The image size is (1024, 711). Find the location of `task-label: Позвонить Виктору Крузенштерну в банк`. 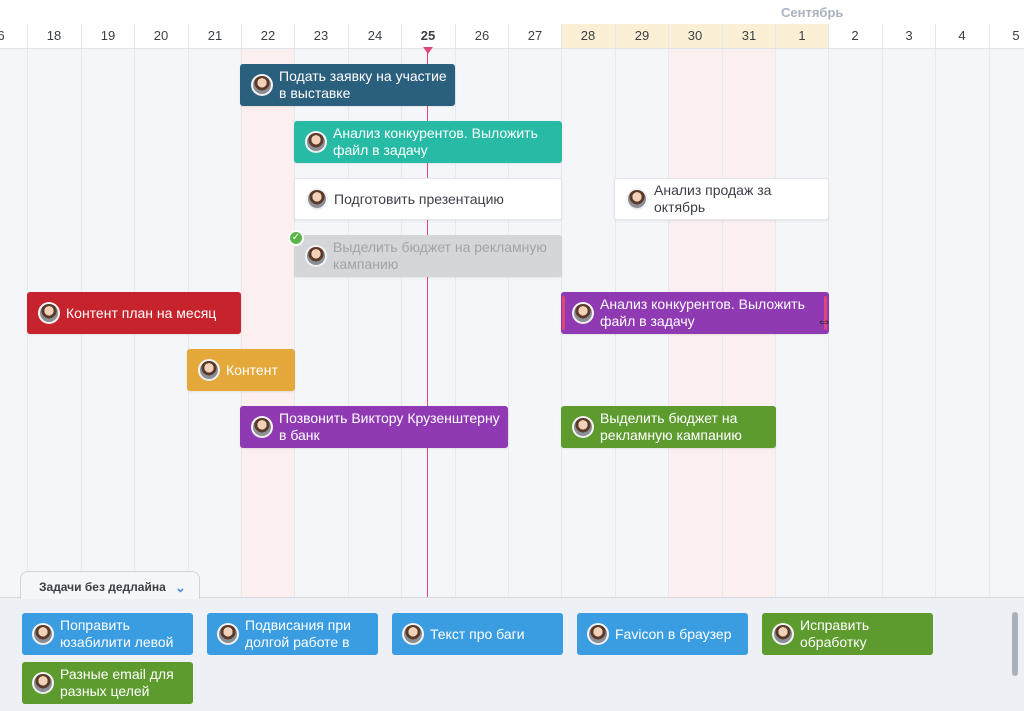

task-label: Позвонить Виктору Крузенштерну в банк is located at coordinates (389, 426).